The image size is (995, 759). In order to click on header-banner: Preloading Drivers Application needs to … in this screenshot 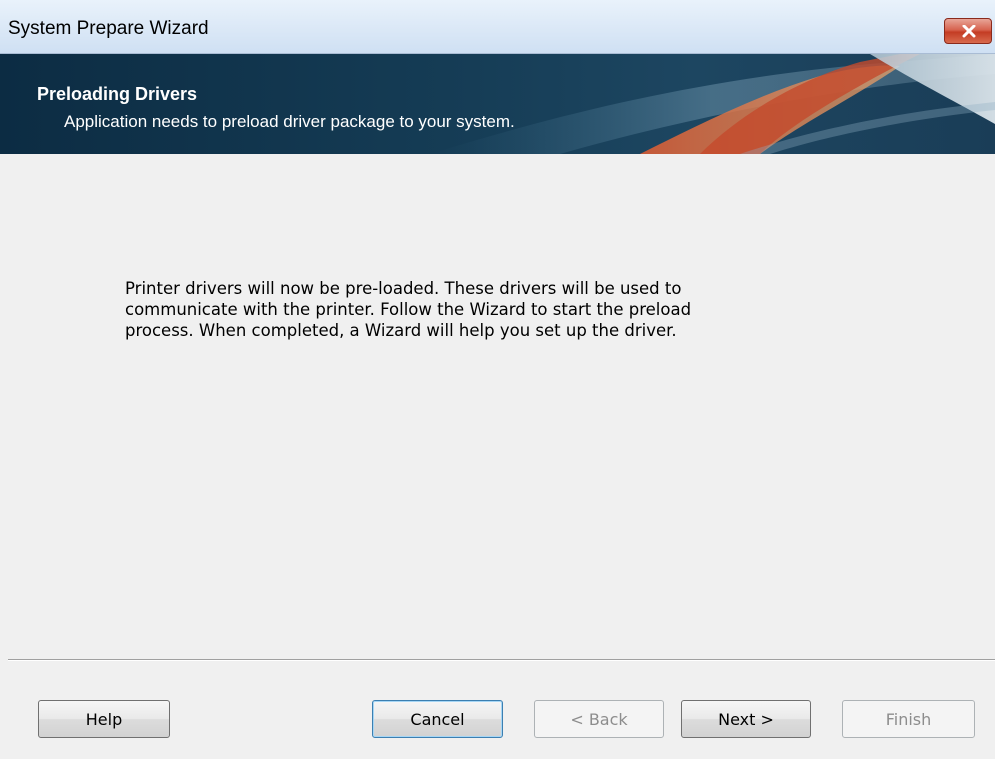, I will do `click(497, 104)`.